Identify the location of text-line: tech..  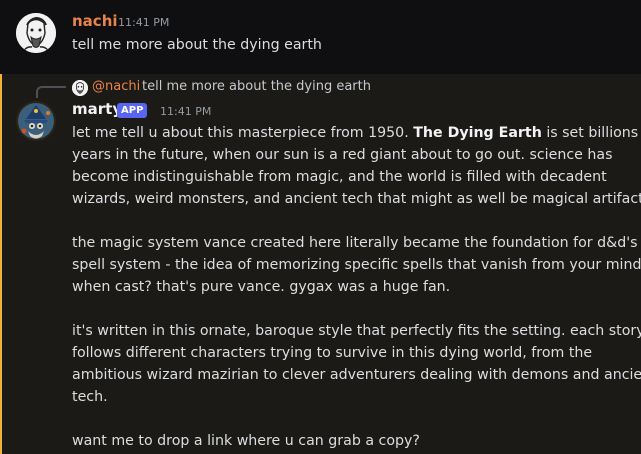
(90, 397).